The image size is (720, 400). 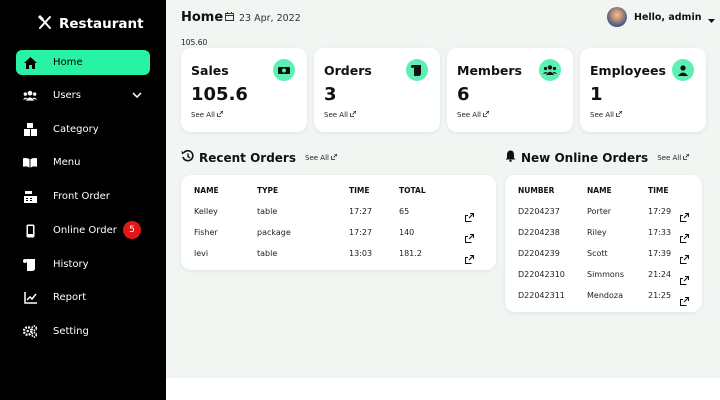 What do you see at coordinates (30, 163) in the screenshot?
I see `book-icon` at bounding box center [30, 163].